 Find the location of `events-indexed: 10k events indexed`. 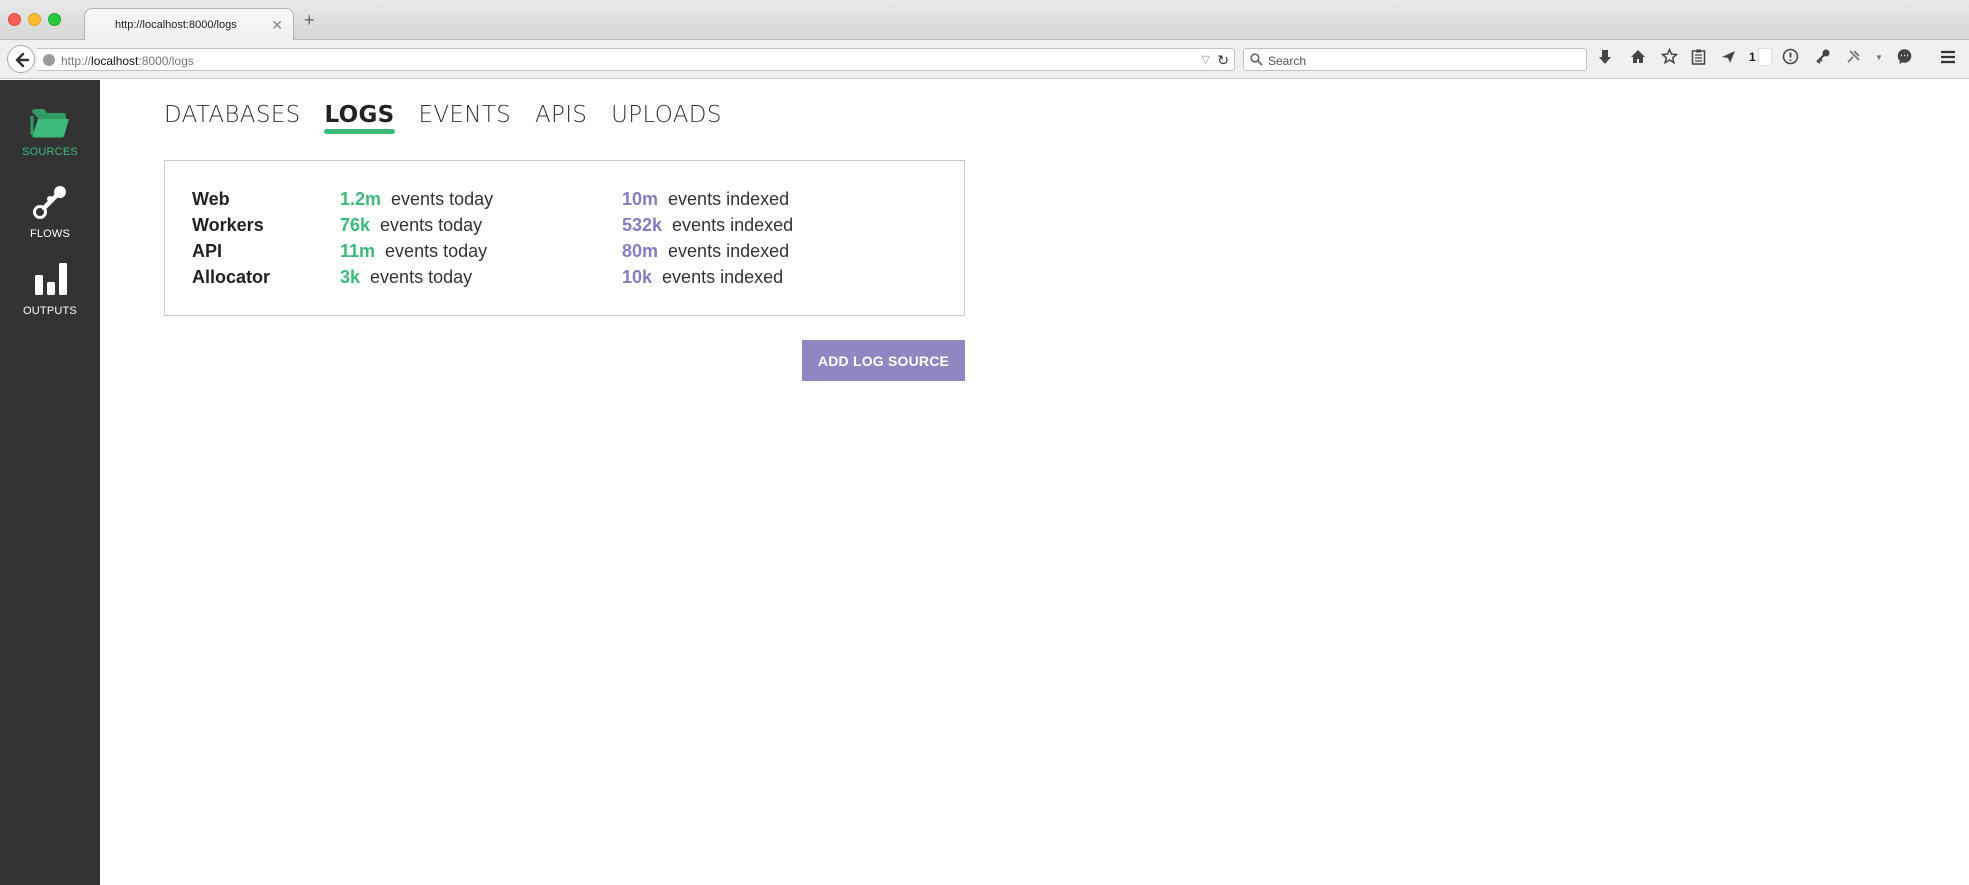

events-indexed: 10k events indexed is located at coordinates (702, 277).